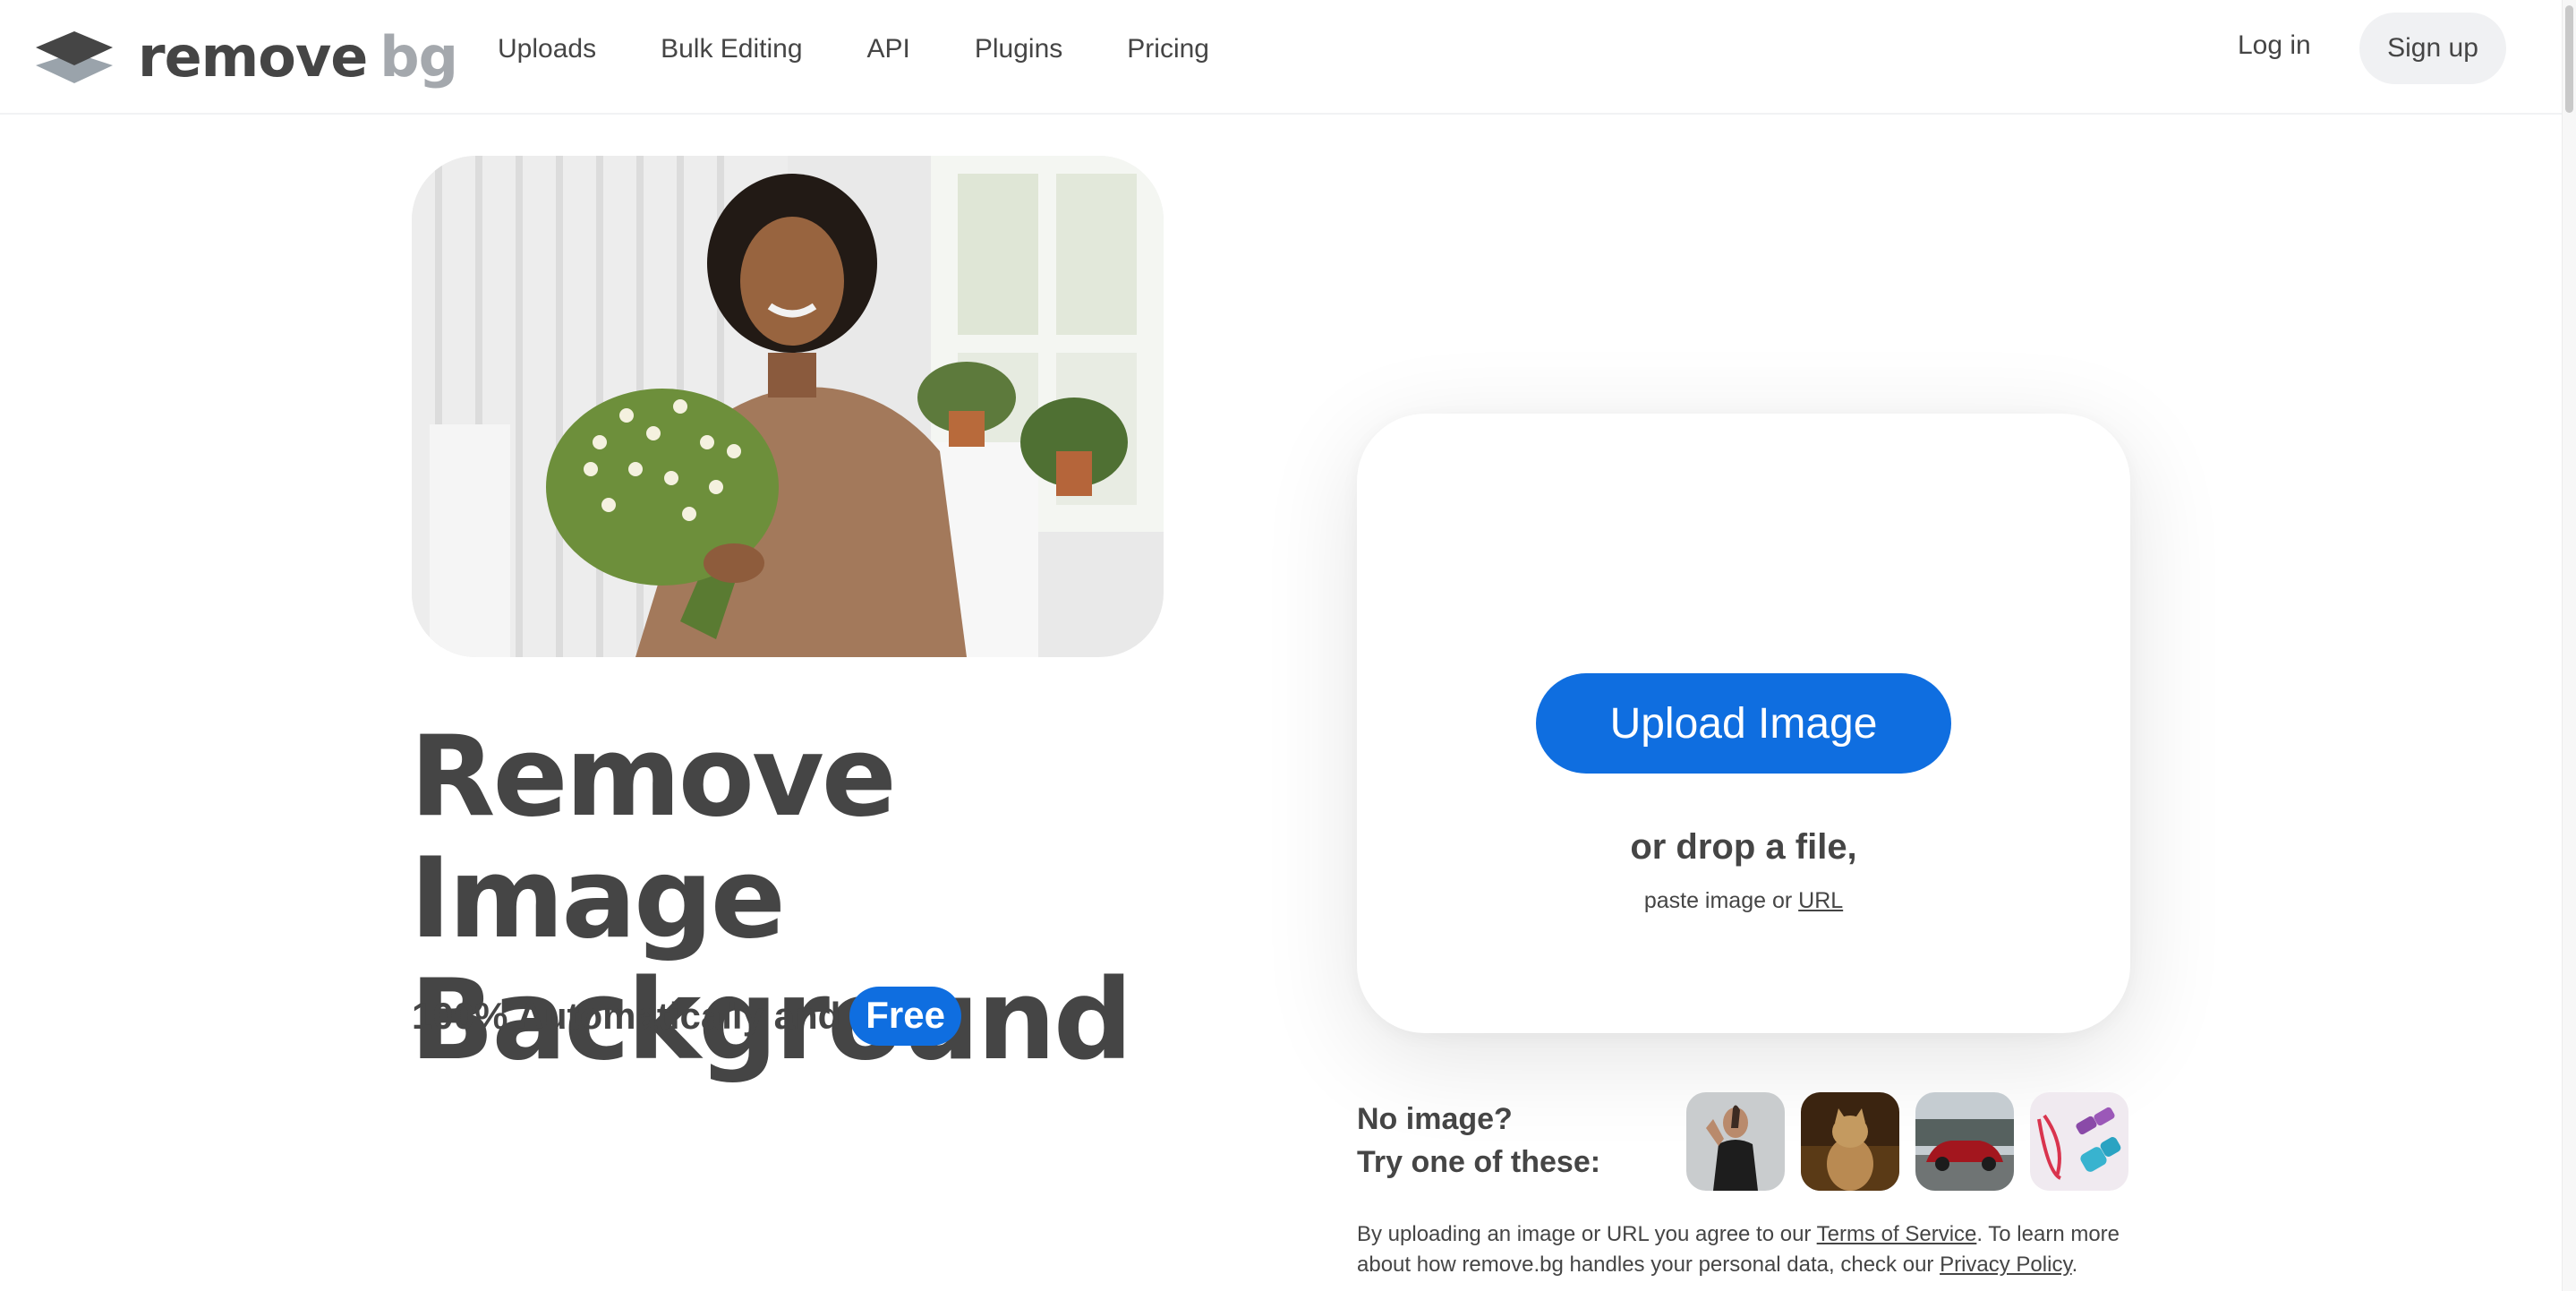 The image size is (2576, 1291). What do you see at coordinates (1850, 1141) in the screenshot?
I see `sample-image-cat` at bounding box center [1850, 1141].